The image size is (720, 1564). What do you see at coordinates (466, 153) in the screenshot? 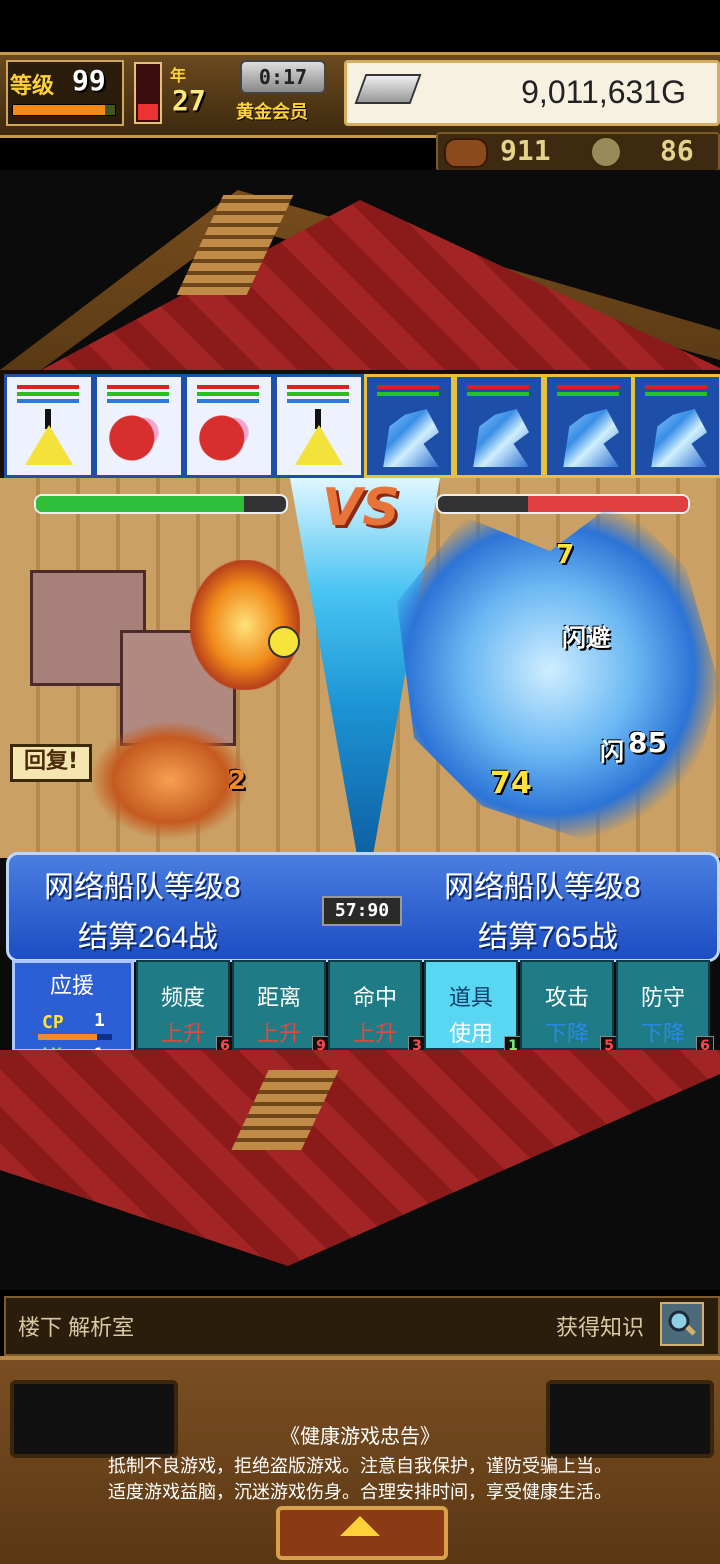
I see `wood-log-icon` at bounding box center [466, 153].